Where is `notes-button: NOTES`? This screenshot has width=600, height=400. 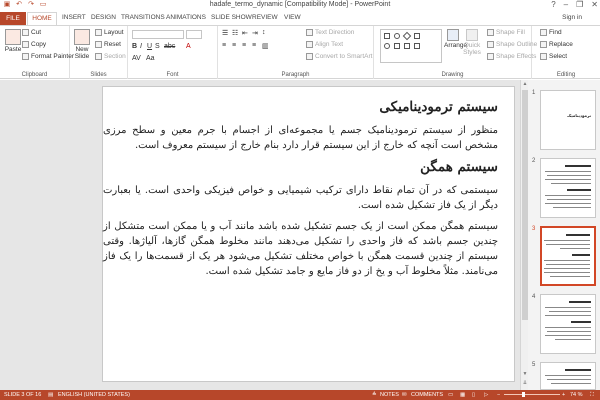 notes-button: NOTES is located at coordinates (389, 395).